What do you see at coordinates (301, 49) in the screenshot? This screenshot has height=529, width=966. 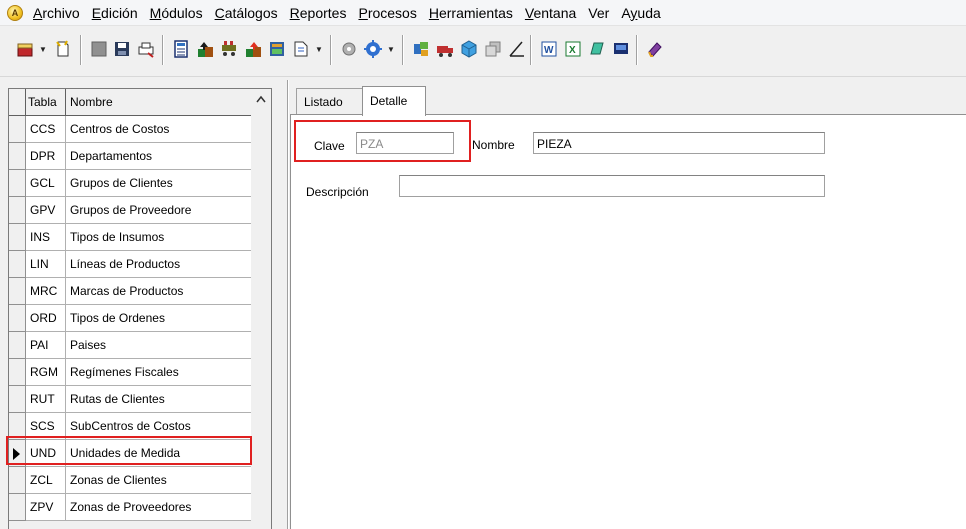 I see `document-button` at bounding box center [301, 49].